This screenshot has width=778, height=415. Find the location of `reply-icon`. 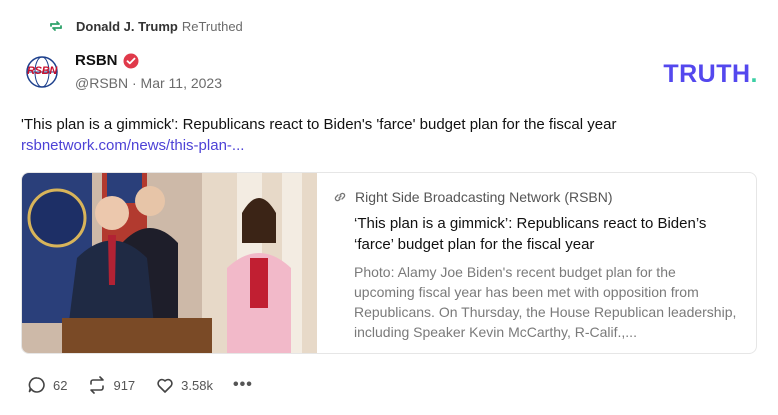

reply-icon is located at coordinates (36, 385).